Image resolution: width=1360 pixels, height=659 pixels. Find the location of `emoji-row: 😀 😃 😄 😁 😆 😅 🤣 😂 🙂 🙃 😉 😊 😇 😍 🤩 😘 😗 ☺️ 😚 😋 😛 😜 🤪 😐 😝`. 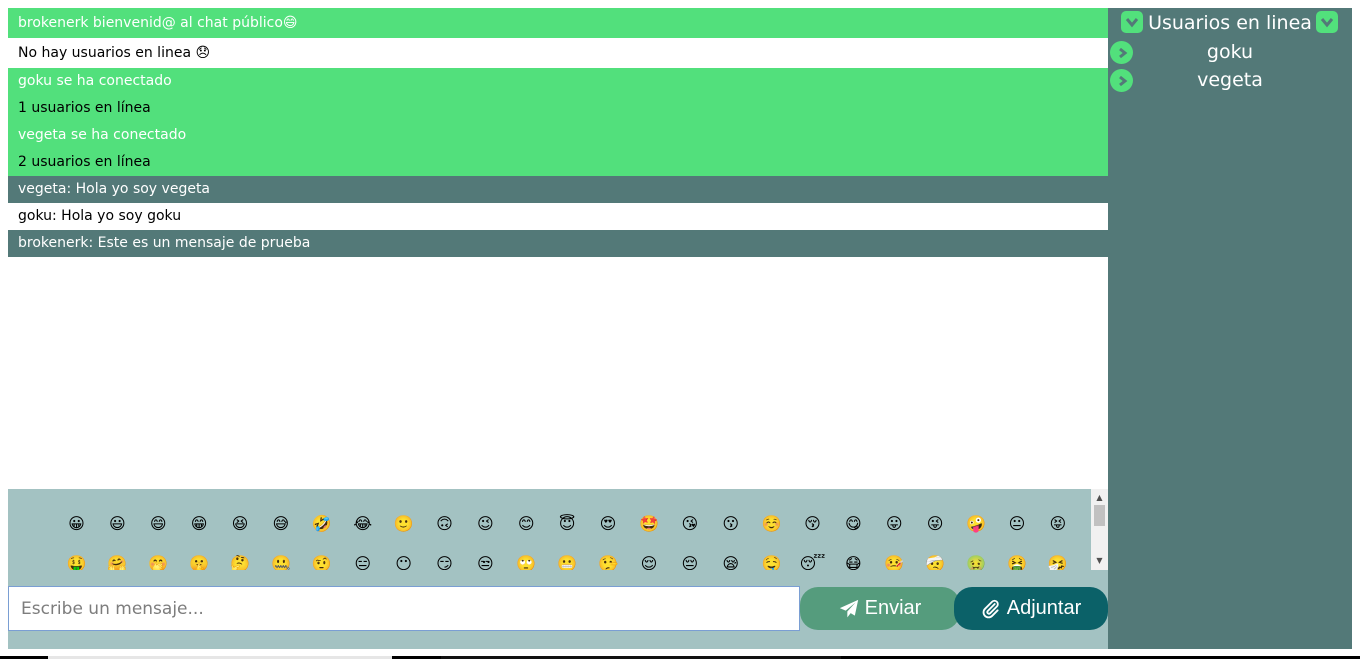

emoji-row: 😀 😃 😄 😁 😆 😅 🤣 😂 🙂 🙃 😉 😊 😇 😍 🤩 😘 😗 ☺️ 😚 😋 😛 😜 🤪 😐 😝 is located at coordinates (567, 524).